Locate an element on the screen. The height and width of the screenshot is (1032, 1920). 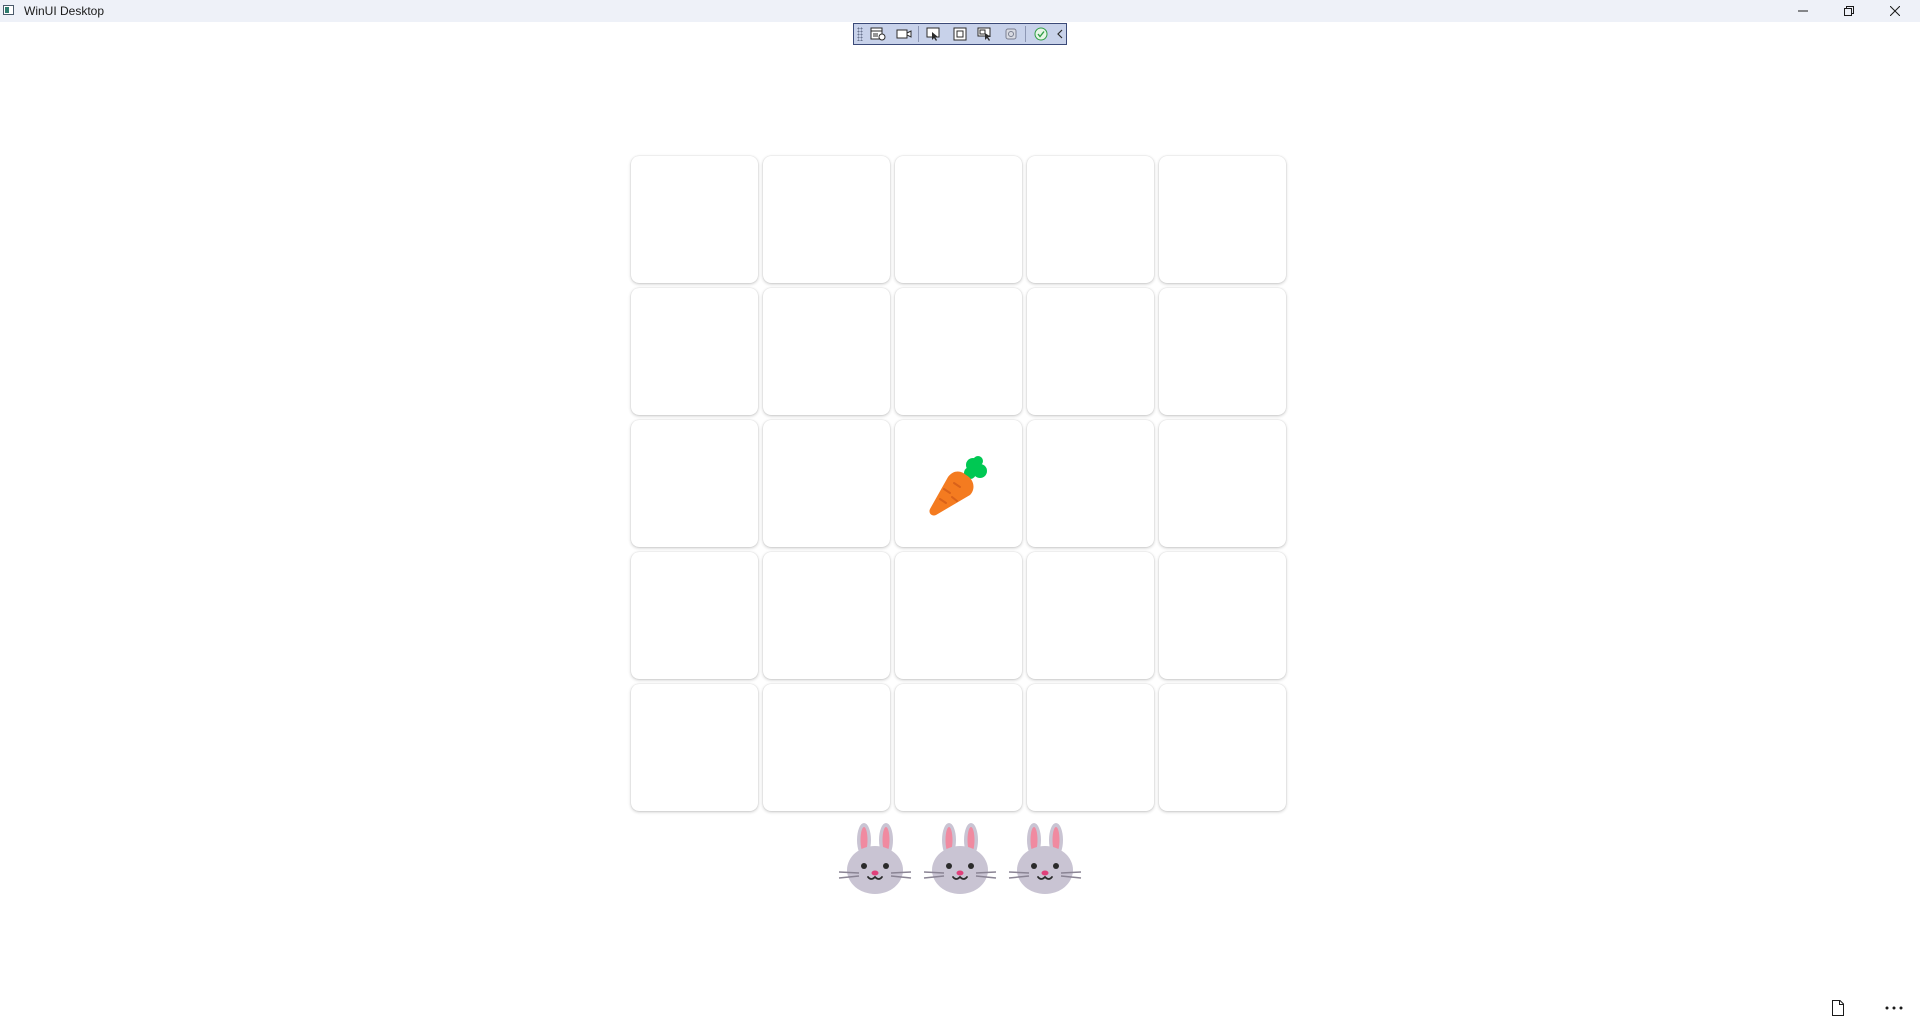
file-icon is located at coordinates (1838, 1008).